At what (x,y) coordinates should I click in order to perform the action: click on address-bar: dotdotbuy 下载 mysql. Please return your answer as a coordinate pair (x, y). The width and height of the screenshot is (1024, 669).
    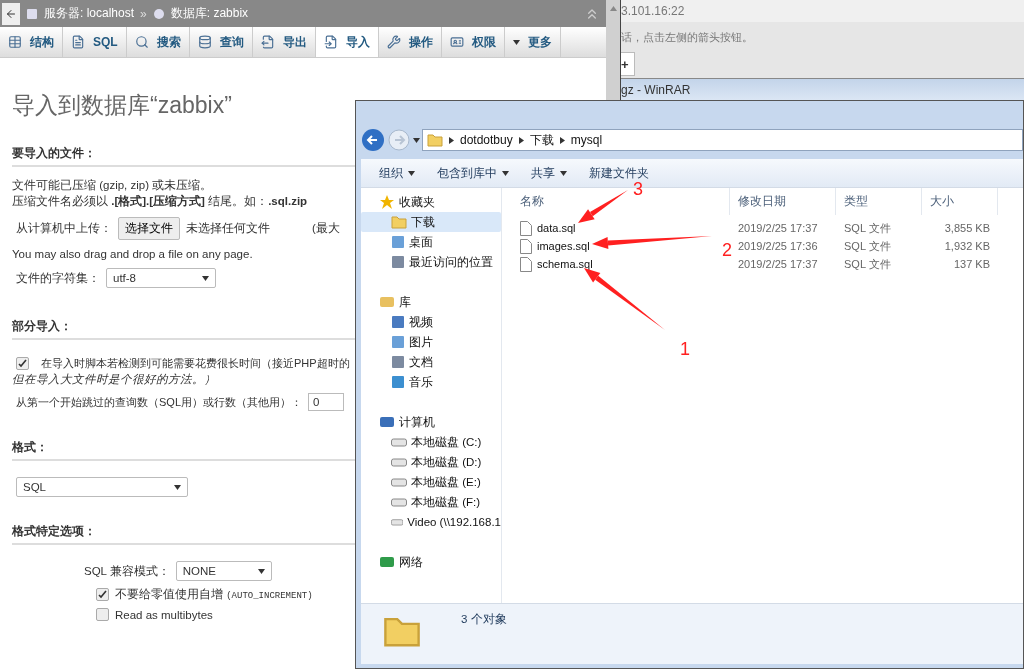
    Looking at the image, I should click on (722, 140).